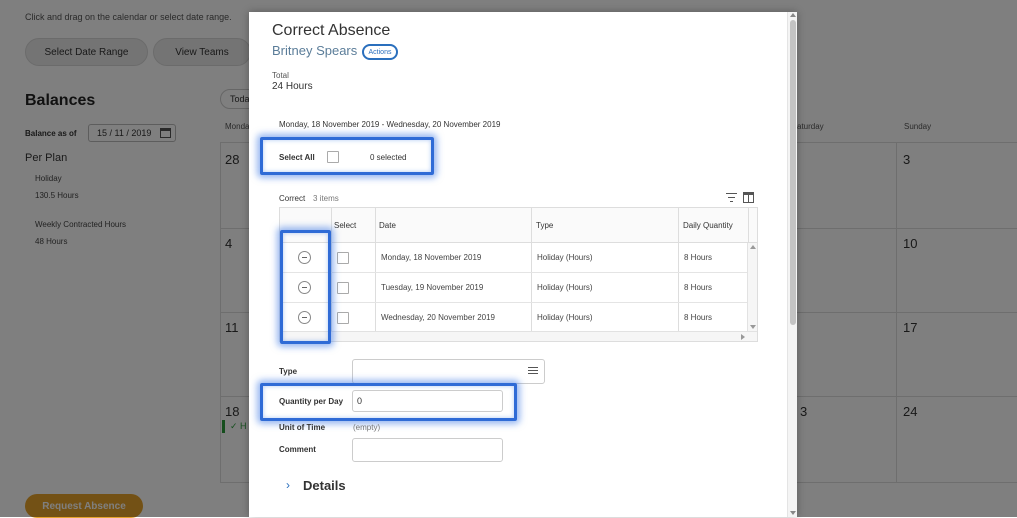 The image size is (1017, 518). I want to click on row-date: Monday, 18 November 2019, so click(431, 257).